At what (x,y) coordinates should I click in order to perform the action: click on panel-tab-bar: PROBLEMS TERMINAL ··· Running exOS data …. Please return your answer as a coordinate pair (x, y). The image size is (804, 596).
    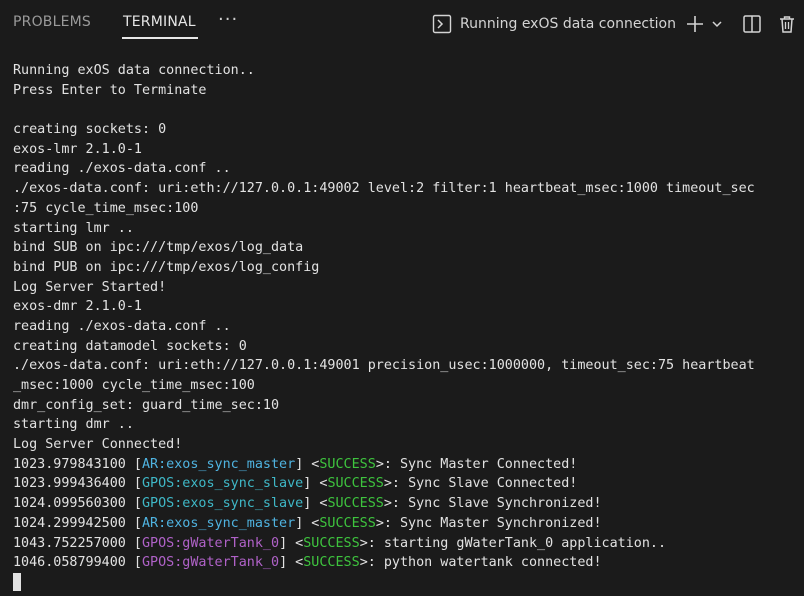
    Looking at the image, I should click on (402, 24).